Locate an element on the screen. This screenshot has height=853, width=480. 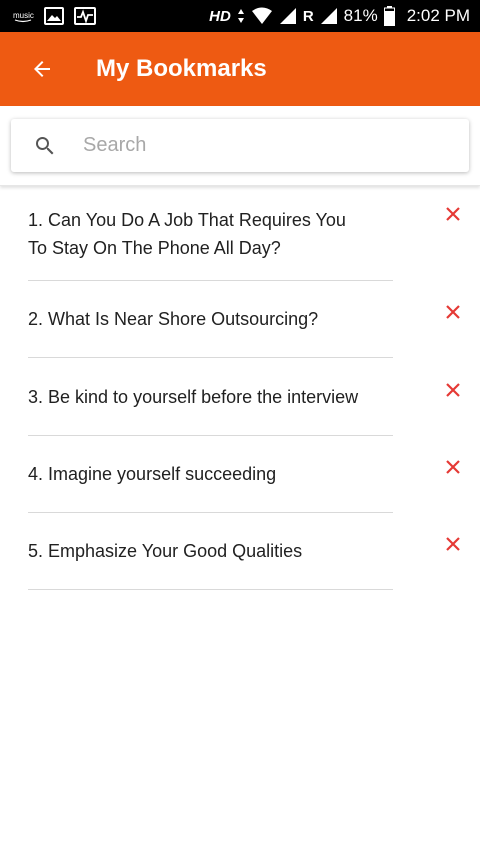
hd-indicator: HD is located at coordinates (220, 16).